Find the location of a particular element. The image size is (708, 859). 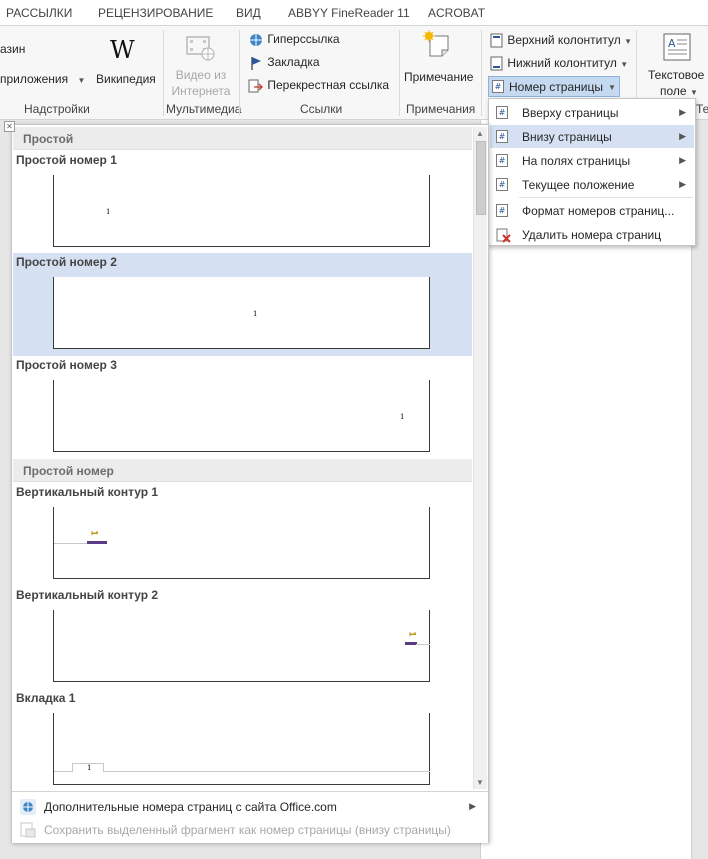

format-page-numbers-icon: # is located at coordinates (502, 210).